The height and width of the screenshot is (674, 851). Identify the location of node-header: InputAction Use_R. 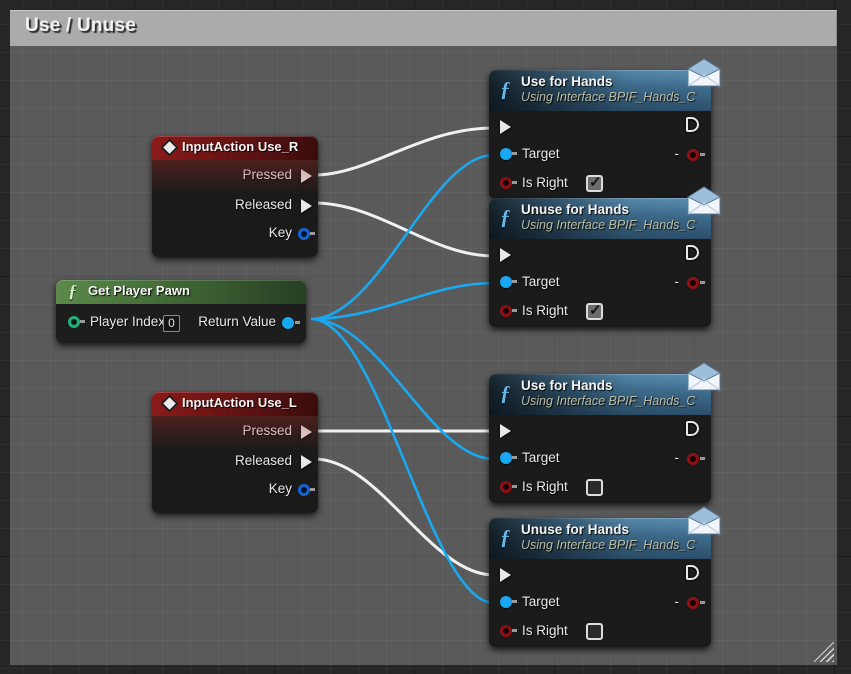
(235, 148).